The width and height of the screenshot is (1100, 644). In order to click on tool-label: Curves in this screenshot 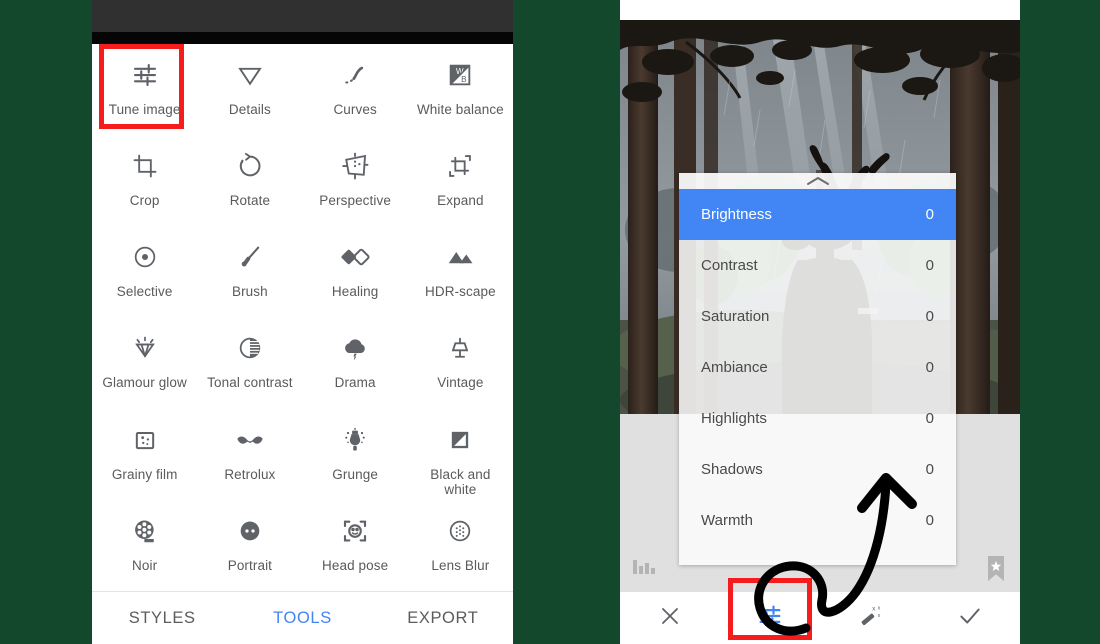, I will do `click(355, 109)`.